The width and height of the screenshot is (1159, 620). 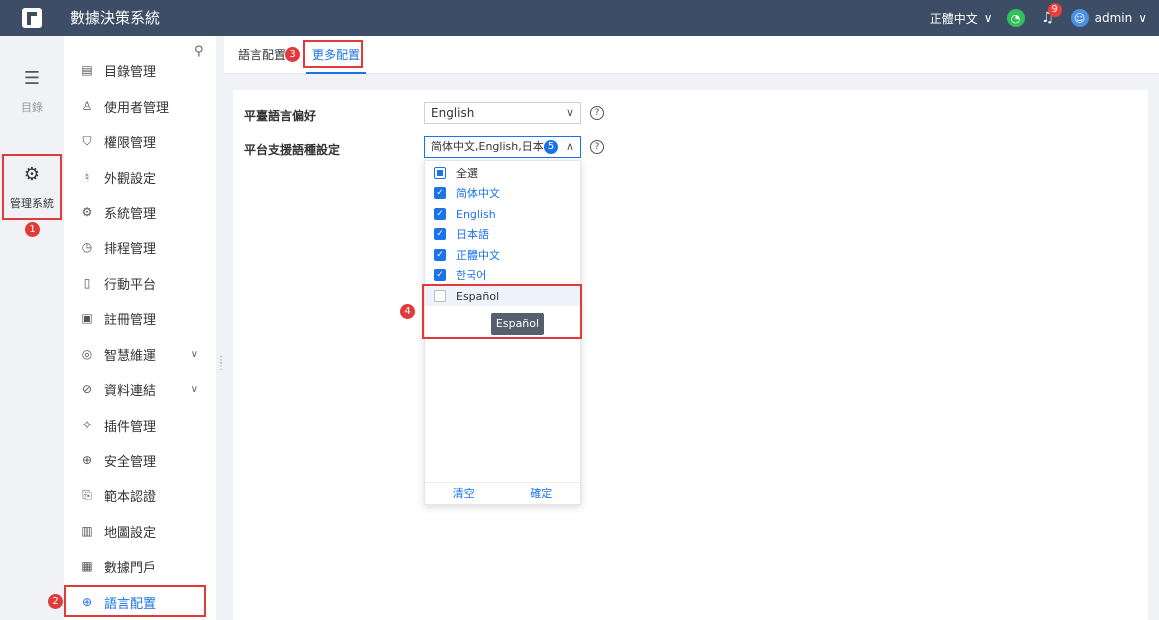 I want to click on option-select-all: 全選, so click(x=502, y=173).